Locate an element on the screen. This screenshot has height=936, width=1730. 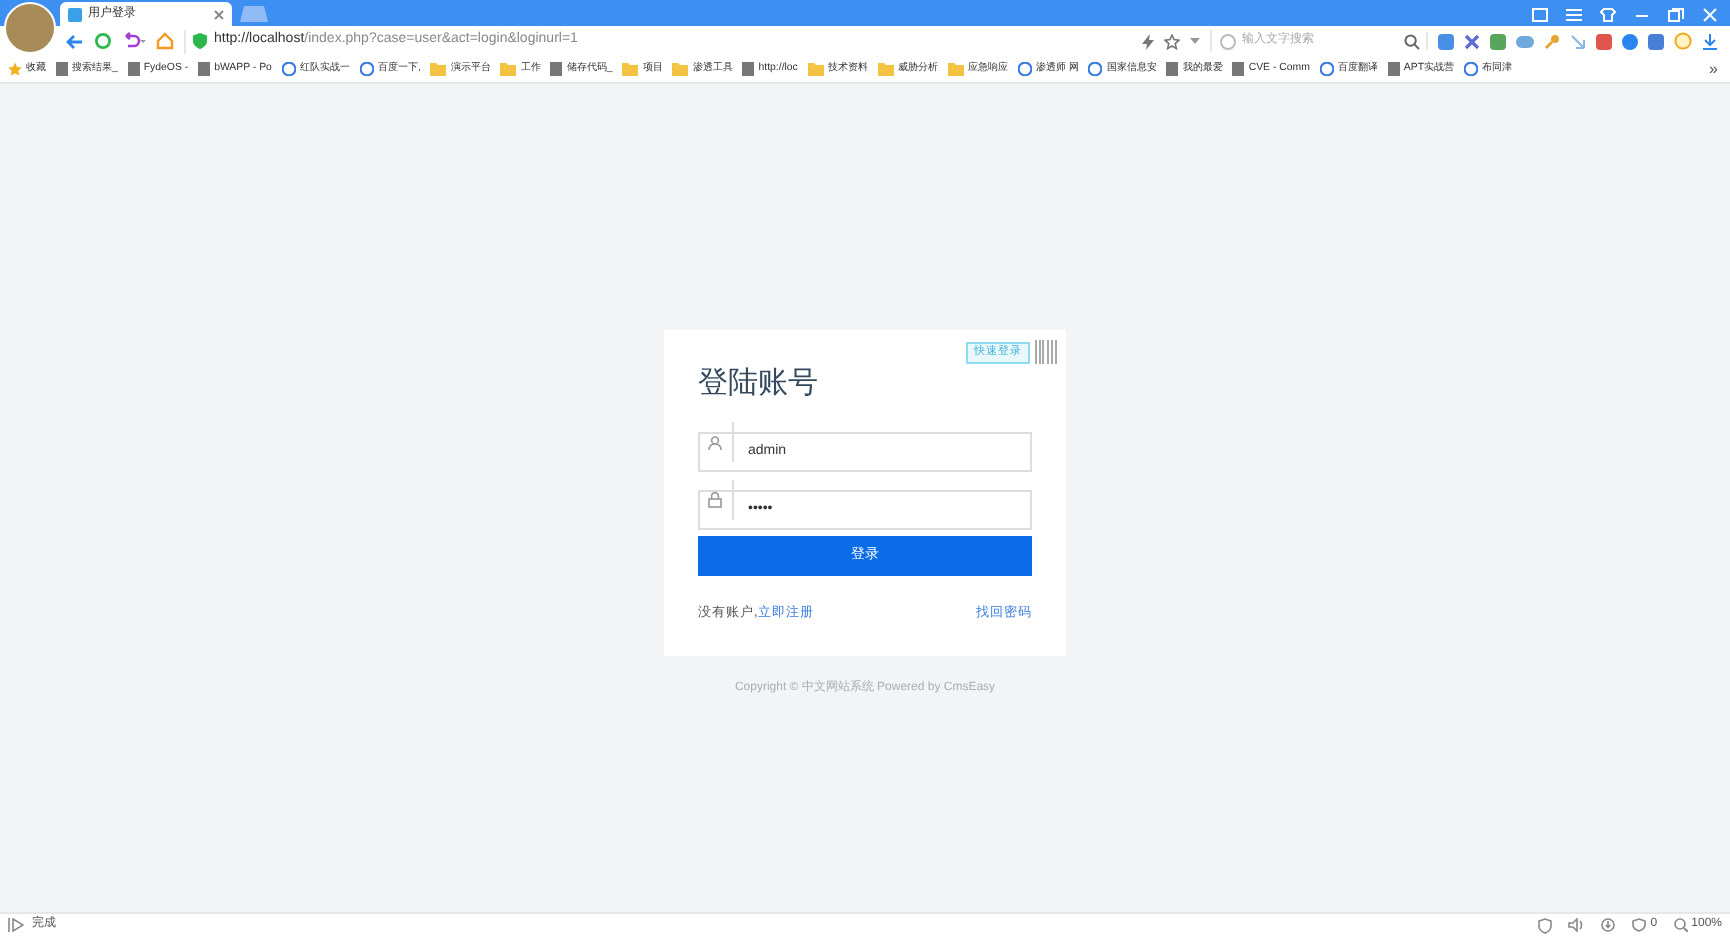
lock-icon is located at coordinates (715, 500).